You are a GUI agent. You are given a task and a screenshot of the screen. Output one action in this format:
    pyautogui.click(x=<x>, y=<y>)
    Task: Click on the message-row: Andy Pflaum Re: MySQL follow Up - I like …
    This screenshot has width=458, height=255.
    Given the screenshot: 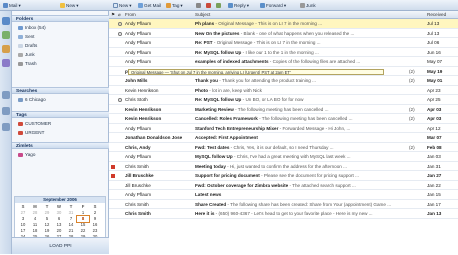 What is the action you would take?
    pyautogui.click(x=283, y=52)
    